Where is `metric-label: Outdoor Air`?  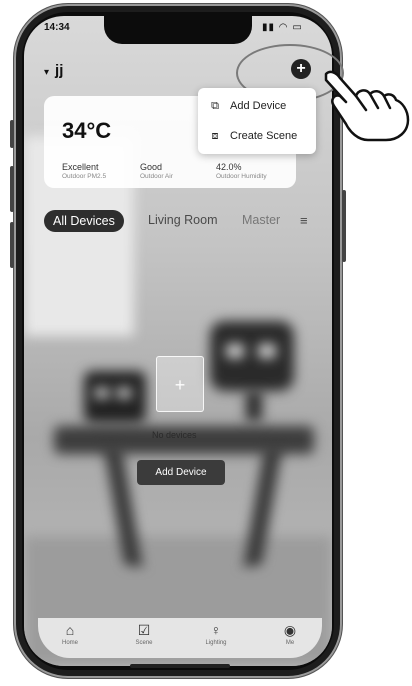
metric-label: Outdoor Air is located at coordinates (156, 176).